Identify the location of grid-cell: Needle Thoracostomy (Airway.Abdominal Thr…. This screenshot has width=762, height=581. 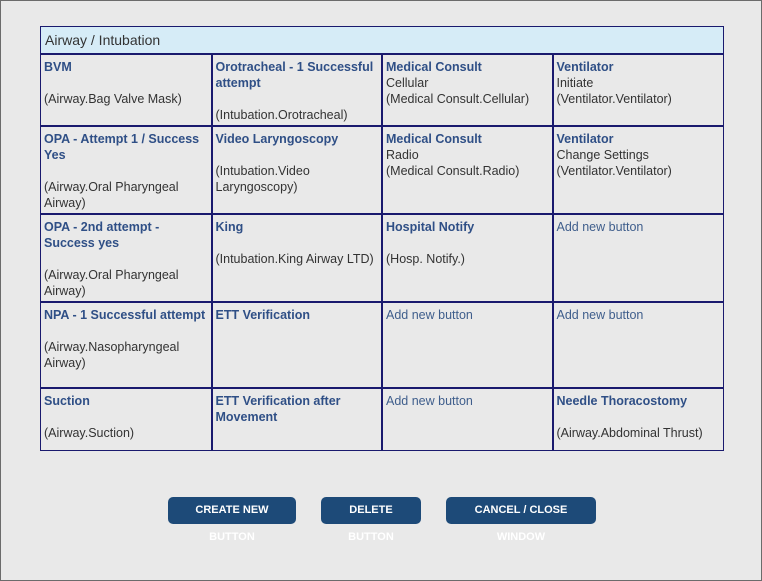
(637, 418).